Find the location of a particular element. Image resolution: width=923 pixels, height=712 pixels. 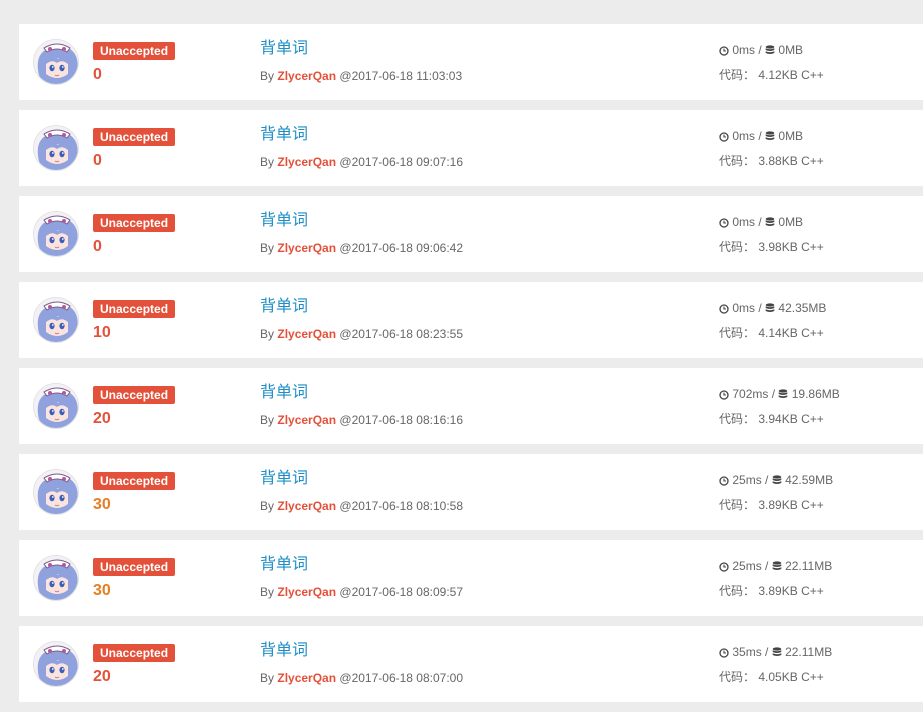

code-size: 3.94KB is located at coordinates (777, 419).